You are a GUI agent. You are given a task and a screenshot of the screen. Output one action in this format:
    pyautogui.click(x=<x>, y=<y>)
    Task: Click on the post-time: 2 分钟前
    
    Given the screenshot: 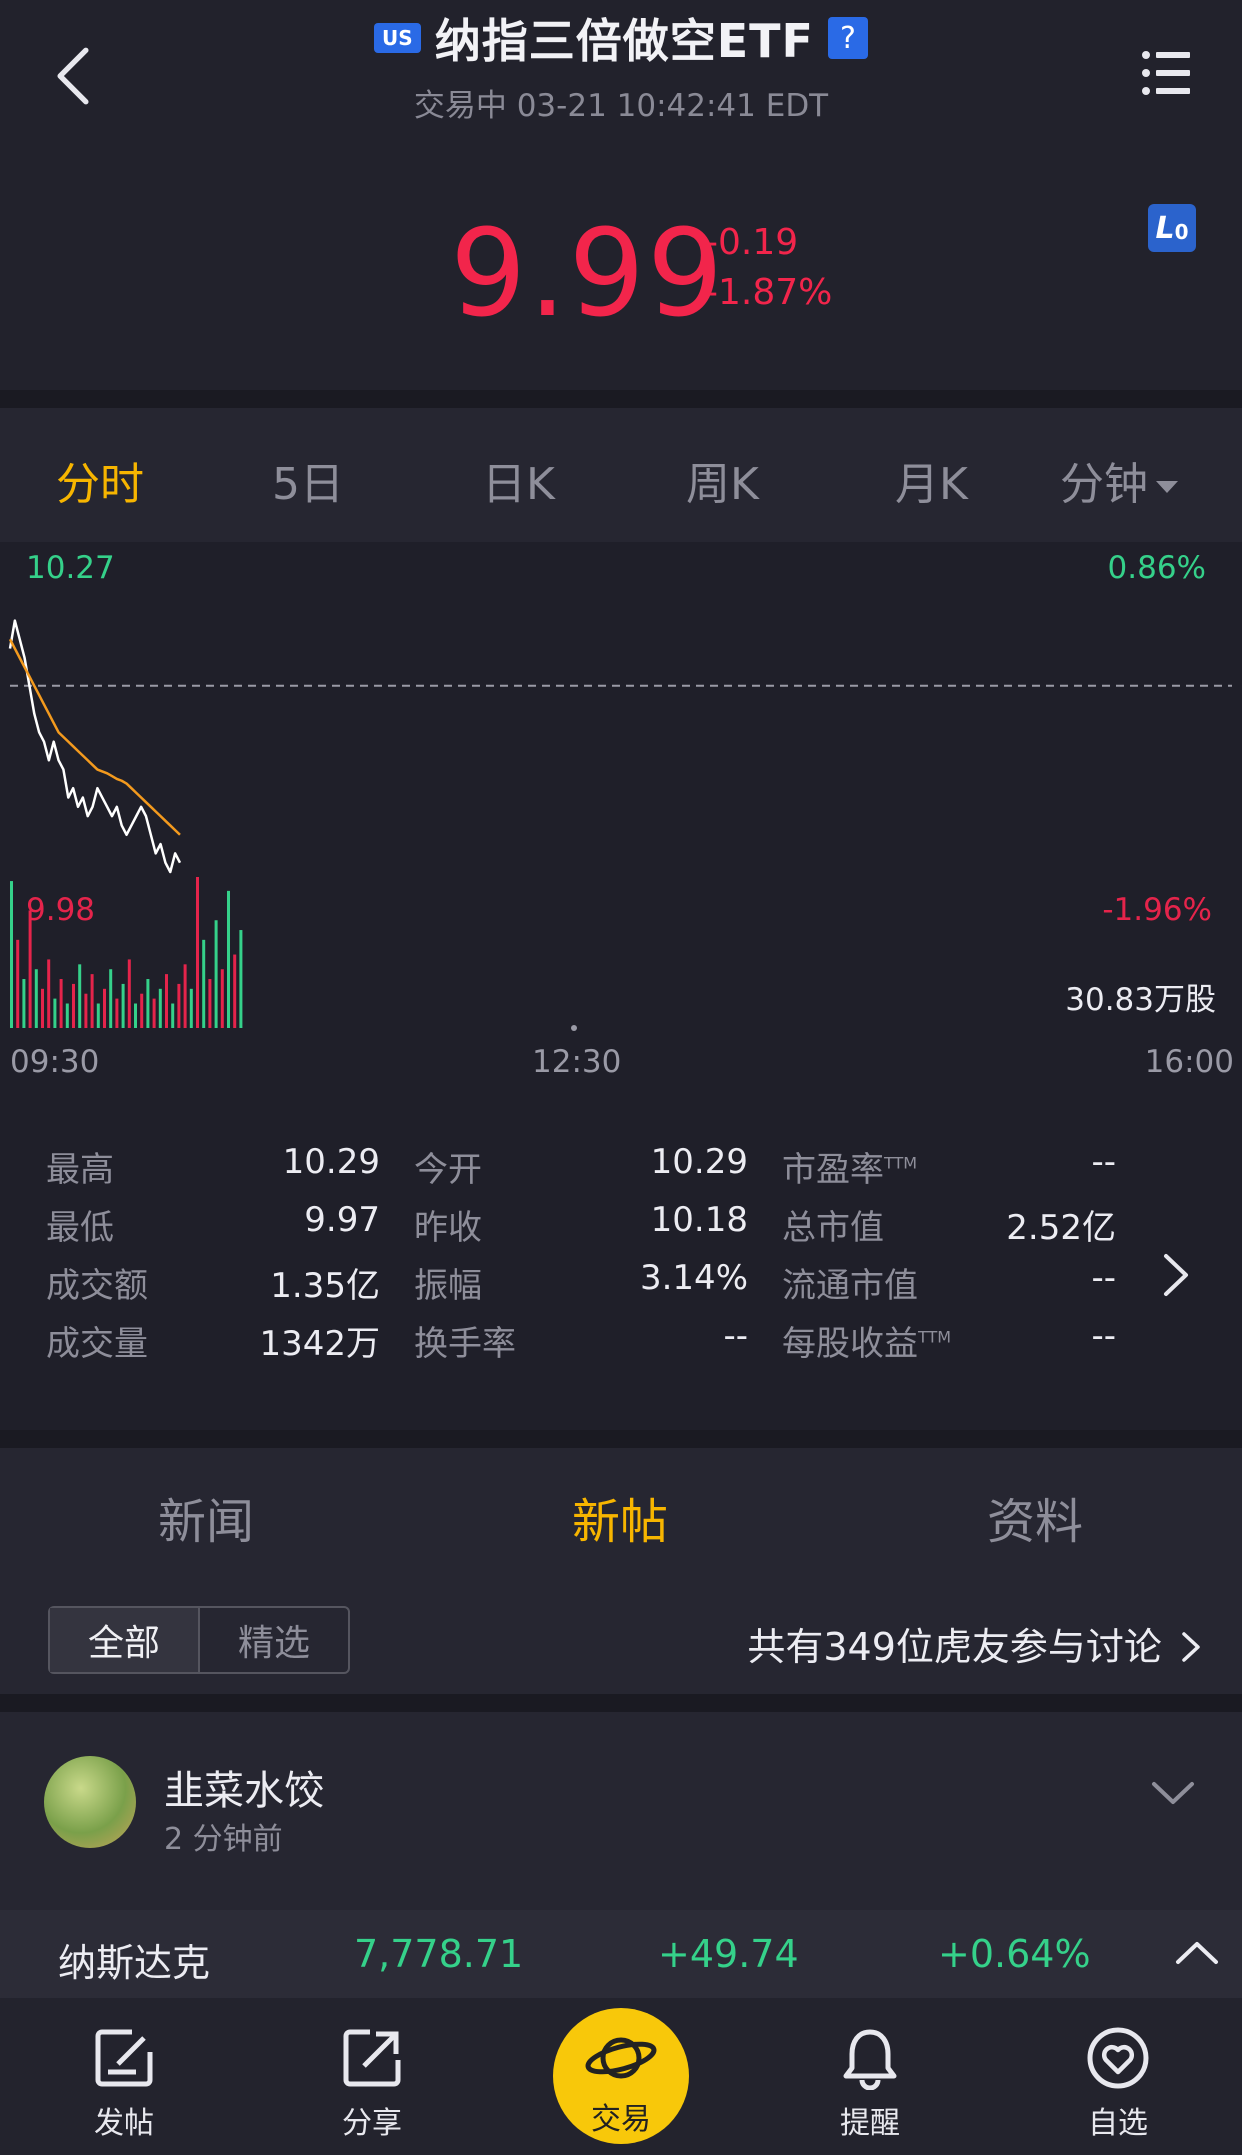 What is the action you would take?
    pyautogui.click(x=223, y=1839)
    